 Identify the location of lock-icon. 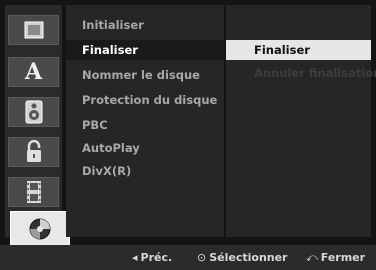
(33, 152).